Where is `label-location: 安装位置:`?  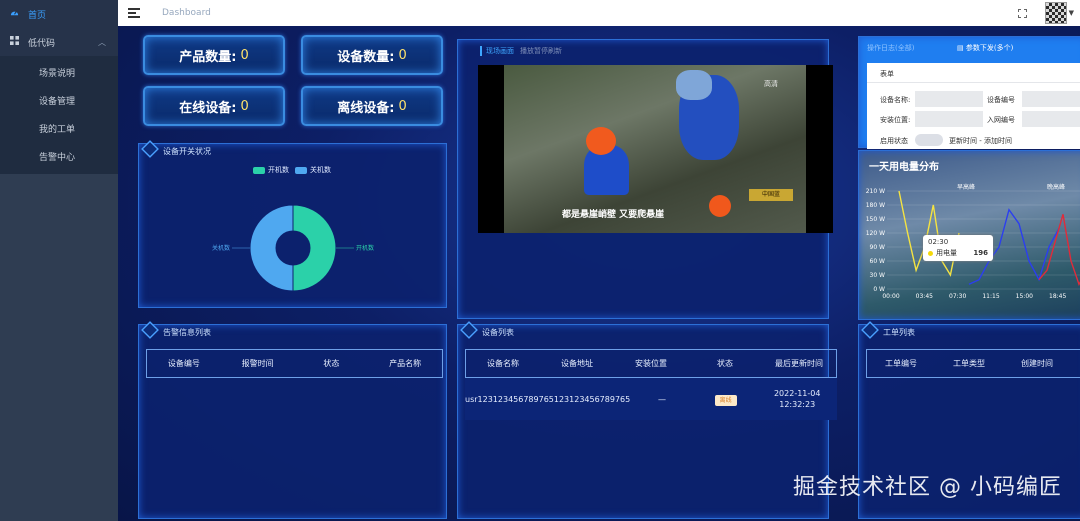 label-location: 安装位置: is located at coordinates (895, 120).